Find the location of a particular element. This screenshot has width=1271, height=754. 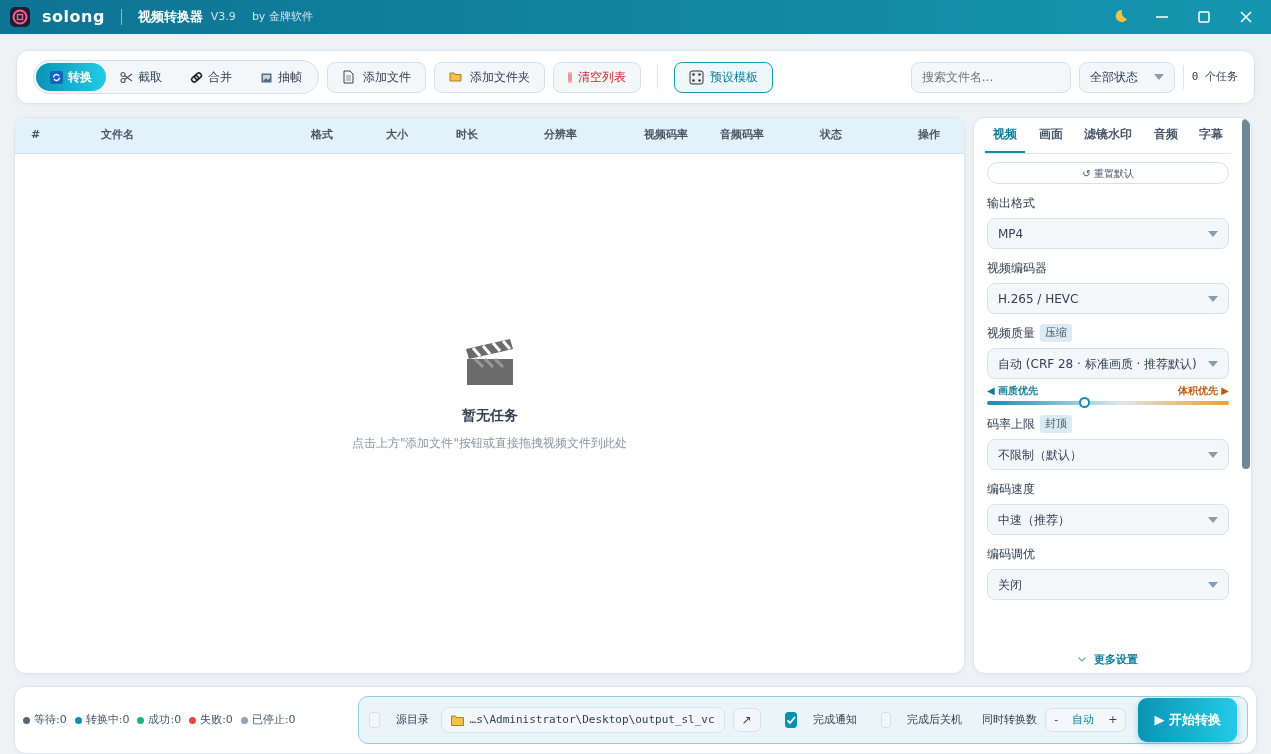

column-header: 视频码率 is located at coordinates (666, 135).